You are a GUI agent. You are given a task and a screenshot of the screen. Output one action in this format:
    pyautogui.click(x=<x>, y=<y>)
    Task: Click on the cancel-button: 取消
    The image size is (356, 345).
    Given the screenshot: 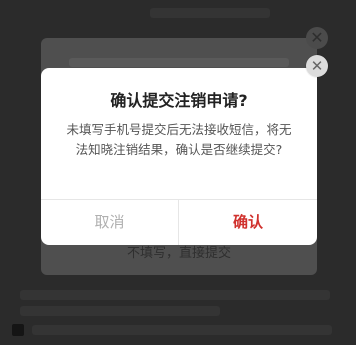 What is the action you would take?
    pyautogui.click(x=109, y=222)
    